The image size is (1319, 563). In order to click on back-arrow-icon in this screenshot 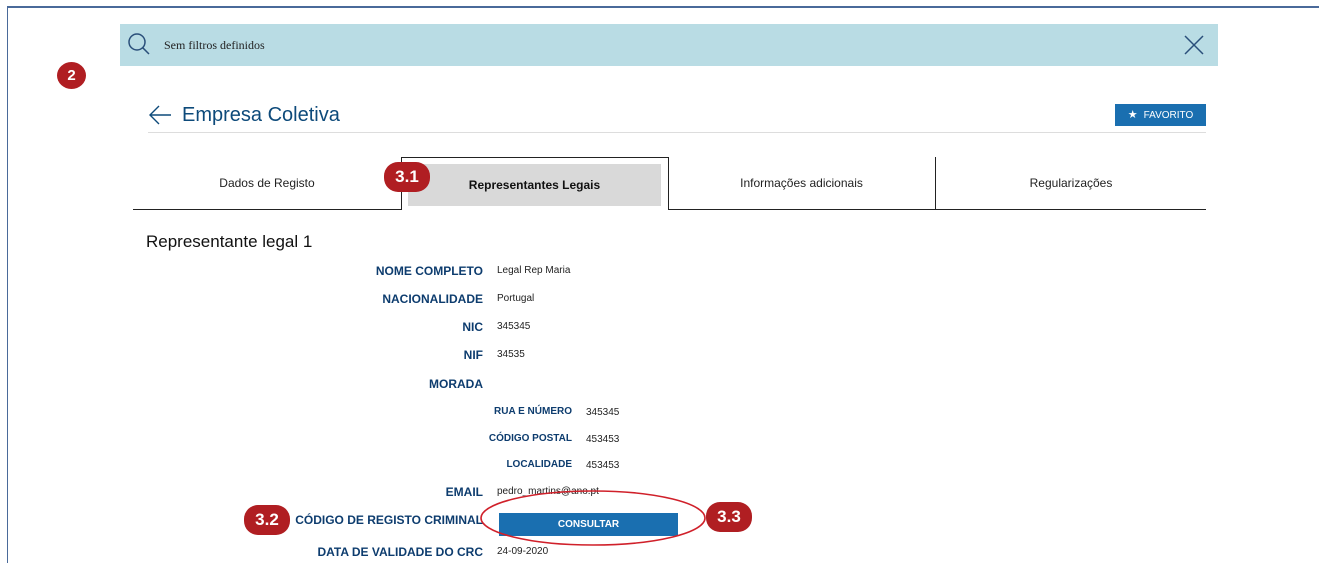, I will do `click(160, 117)`.